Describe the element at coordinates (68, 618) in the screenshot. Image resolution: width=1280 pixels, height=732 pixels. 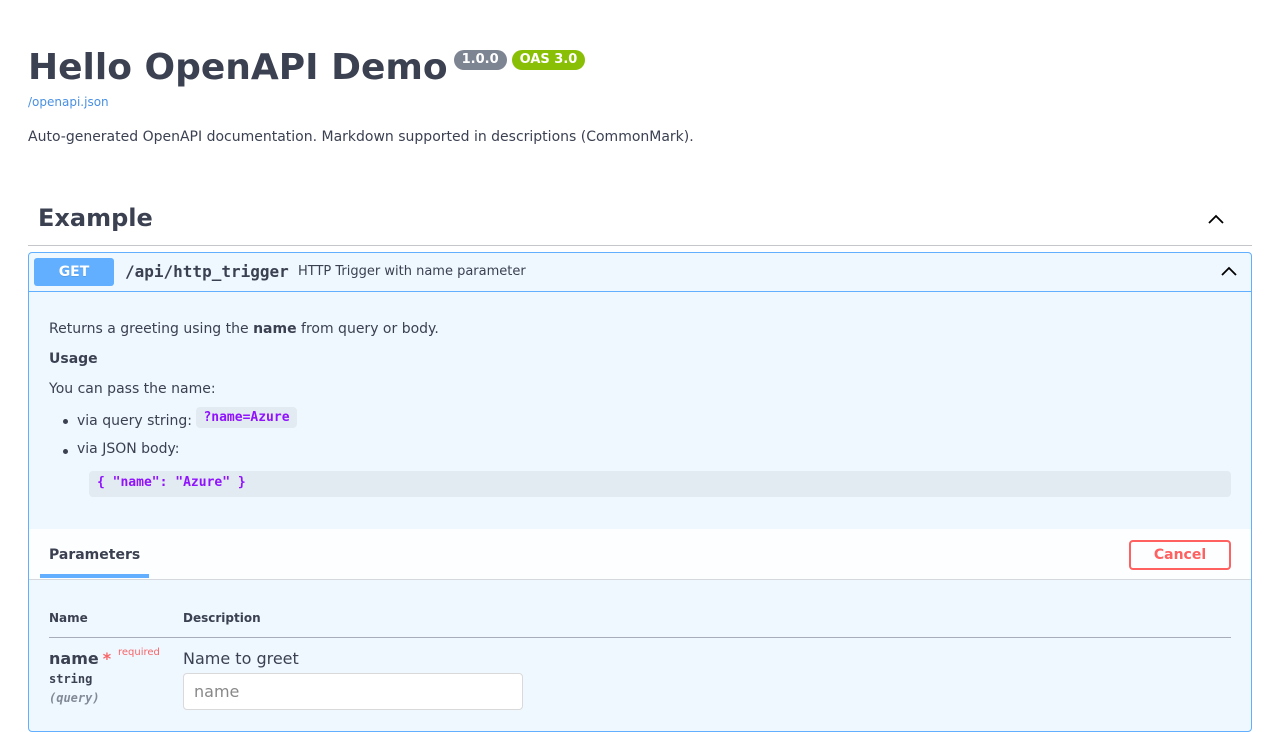
I see `column-header-name: Name` at that location.